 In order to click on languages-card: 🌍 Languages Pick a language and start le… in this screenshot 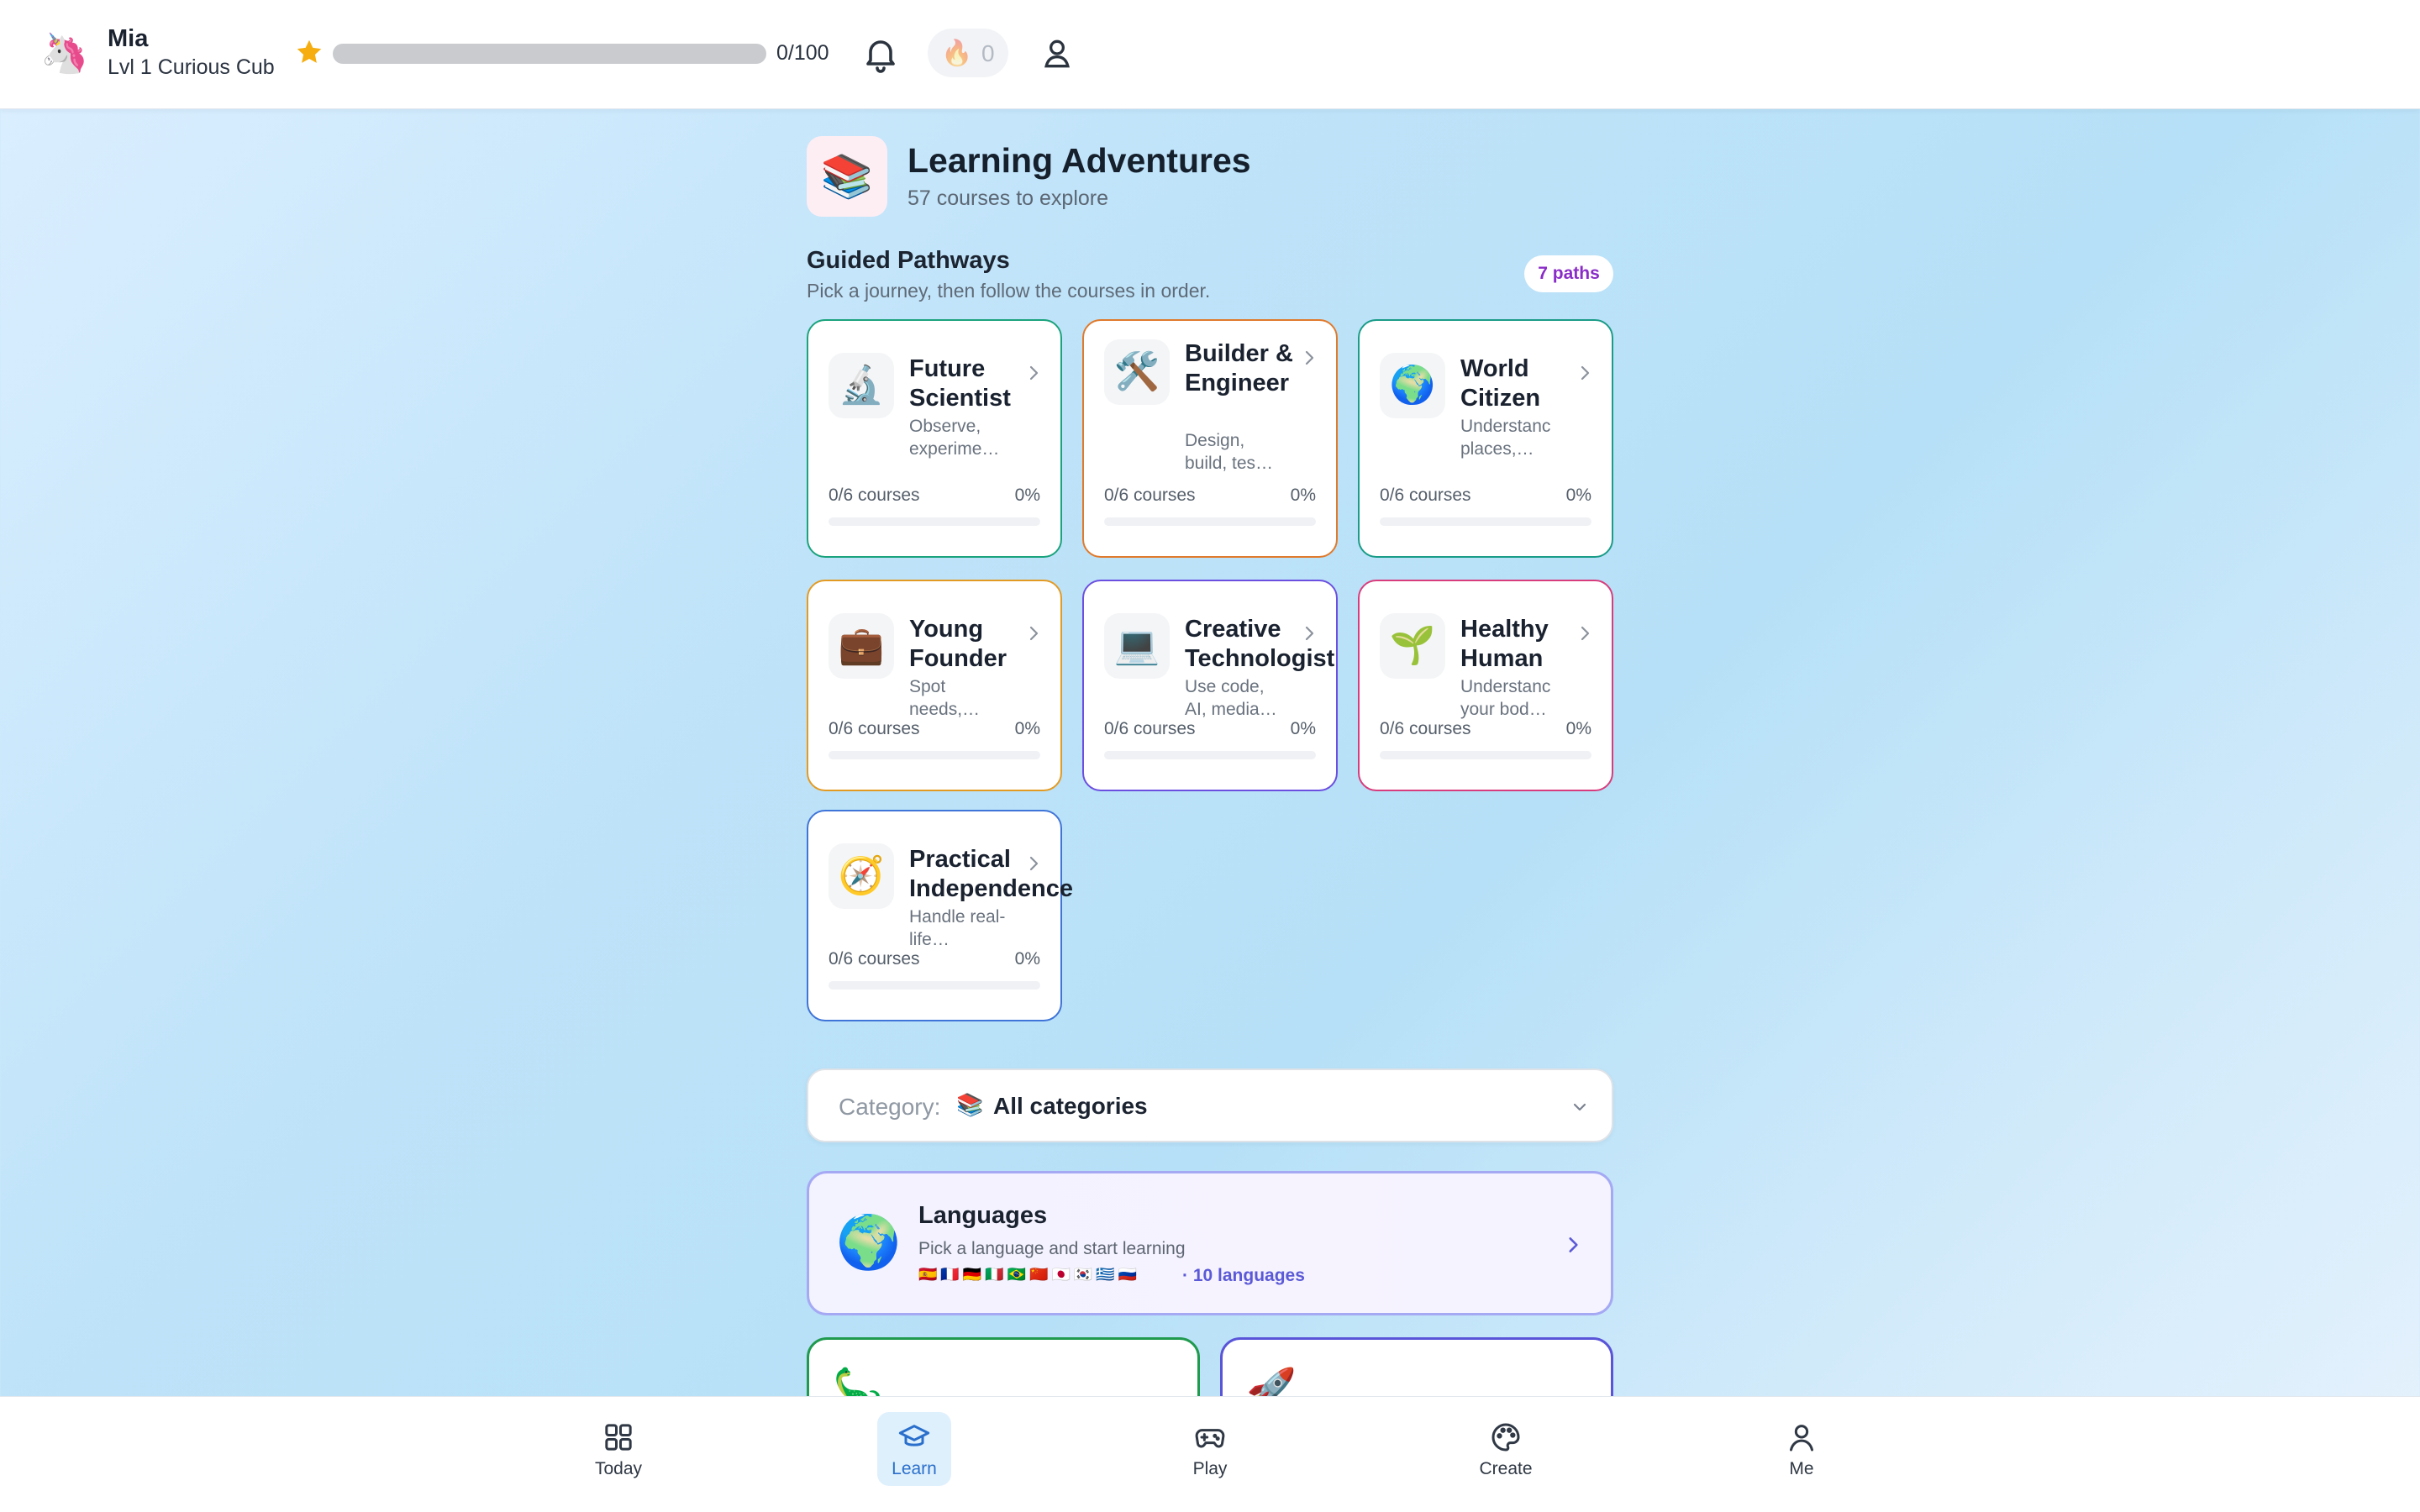, I will do `click(1210, 1243)`.